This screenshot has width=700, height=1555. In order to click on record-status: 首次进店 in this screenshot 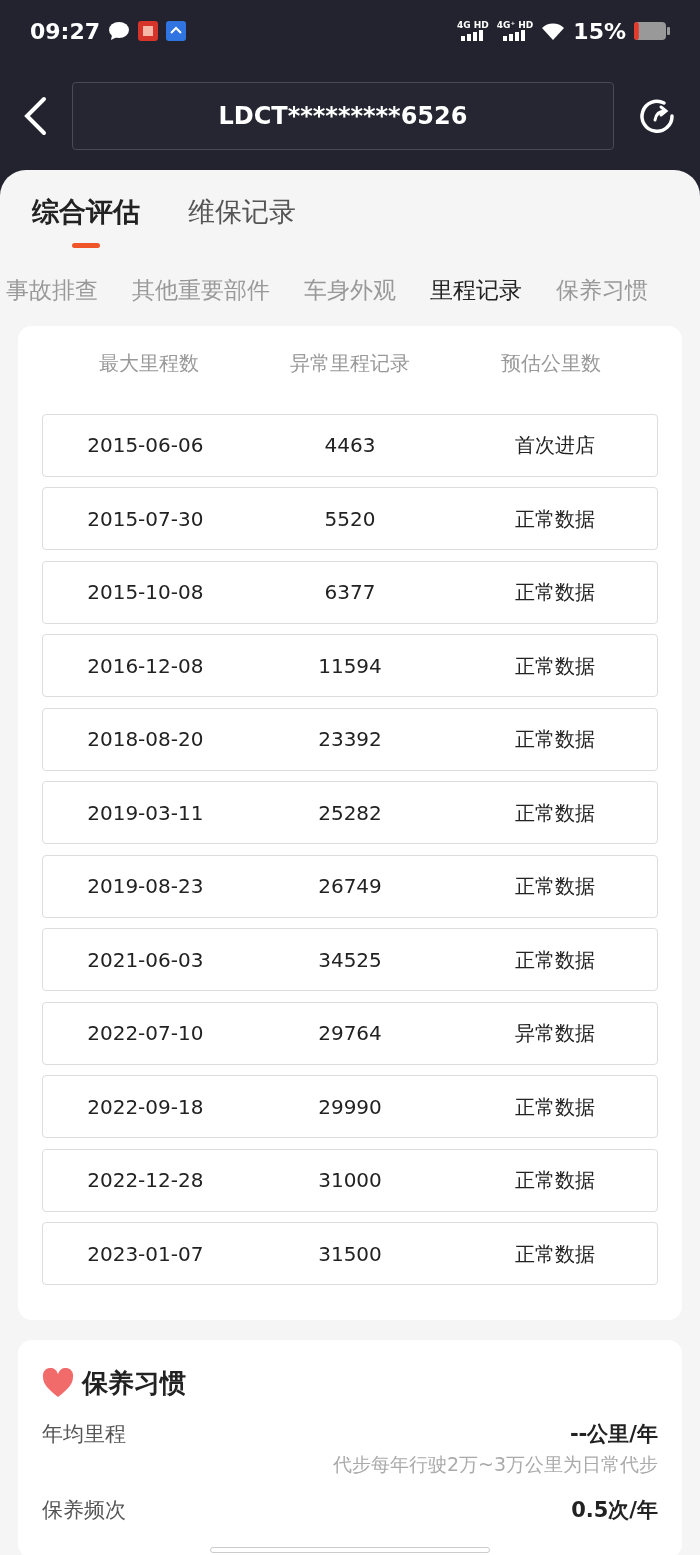, I will do `click(554, 445)`.